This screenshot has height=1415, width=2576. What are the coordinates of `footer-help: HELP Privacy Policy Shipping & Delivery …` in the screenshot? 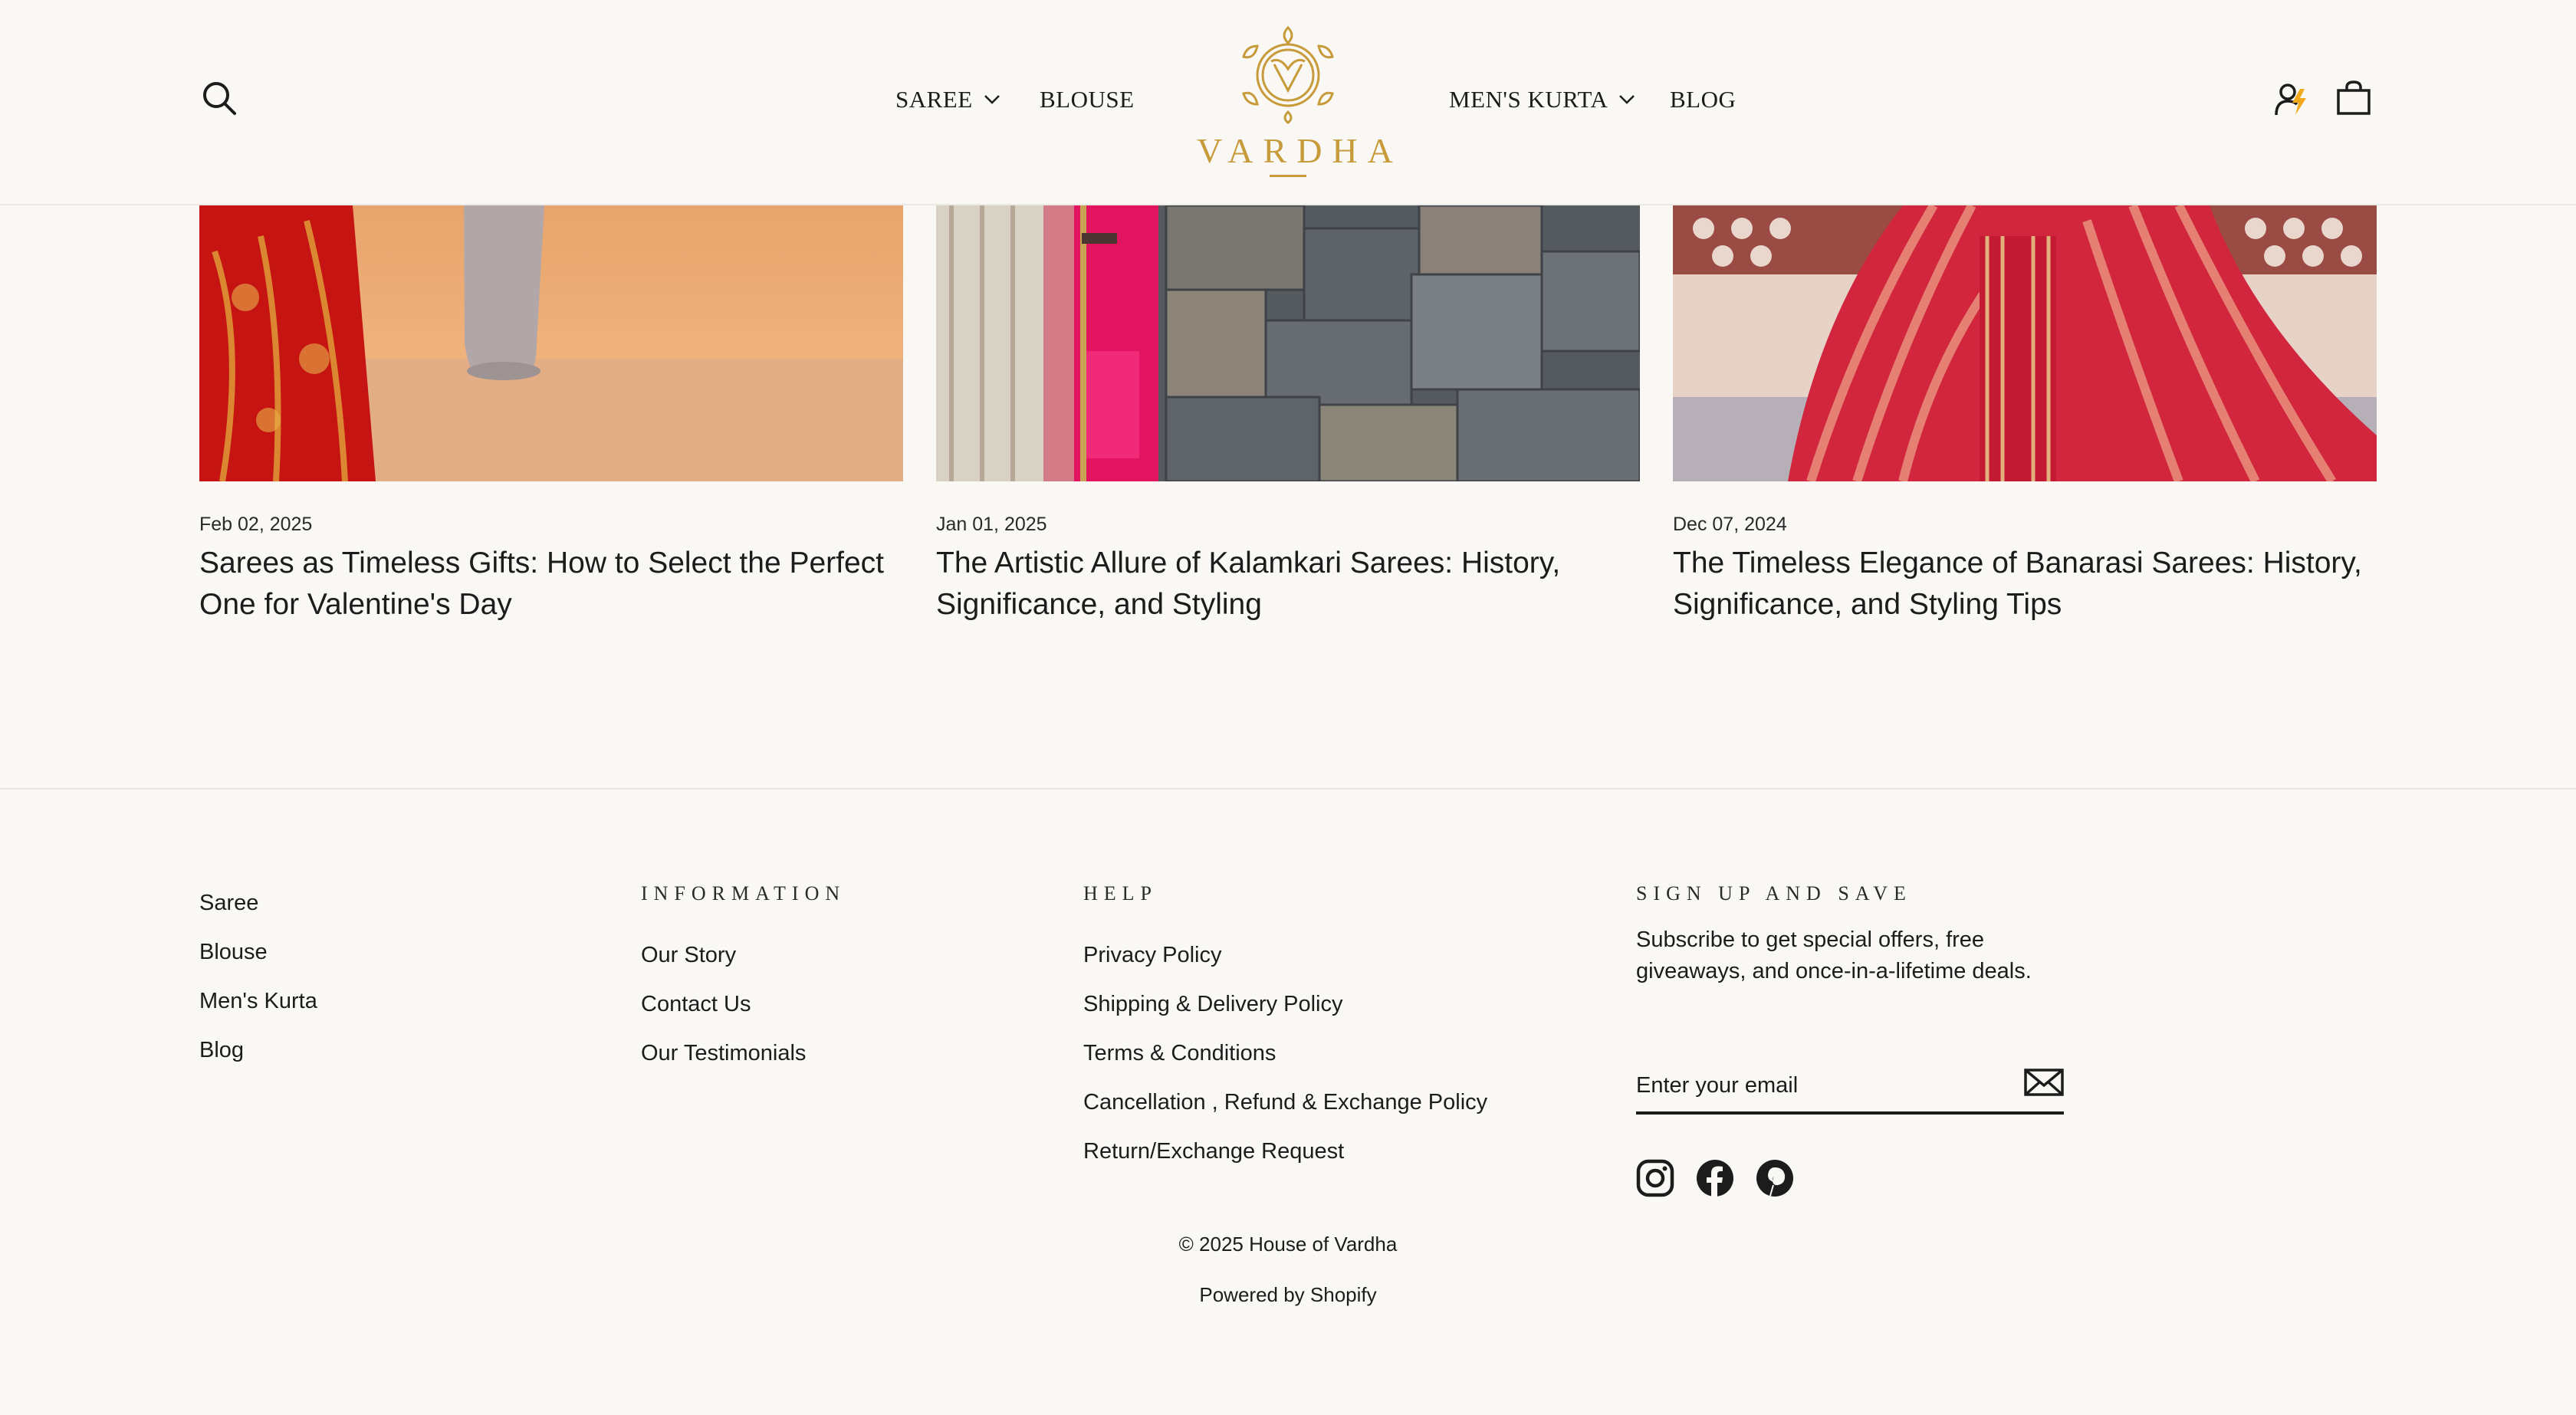 It's located at (1285, 1027).